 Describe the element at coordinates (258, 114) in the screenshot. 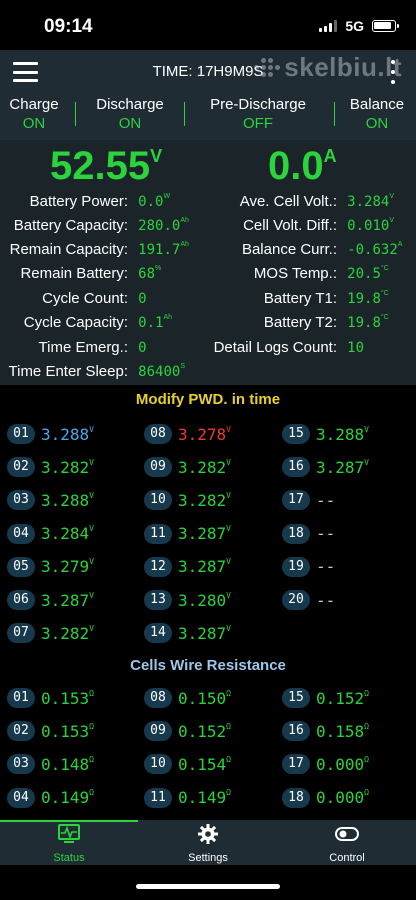

I see `switch-pre-discharge: Pre-Discharge OFF` at that location.